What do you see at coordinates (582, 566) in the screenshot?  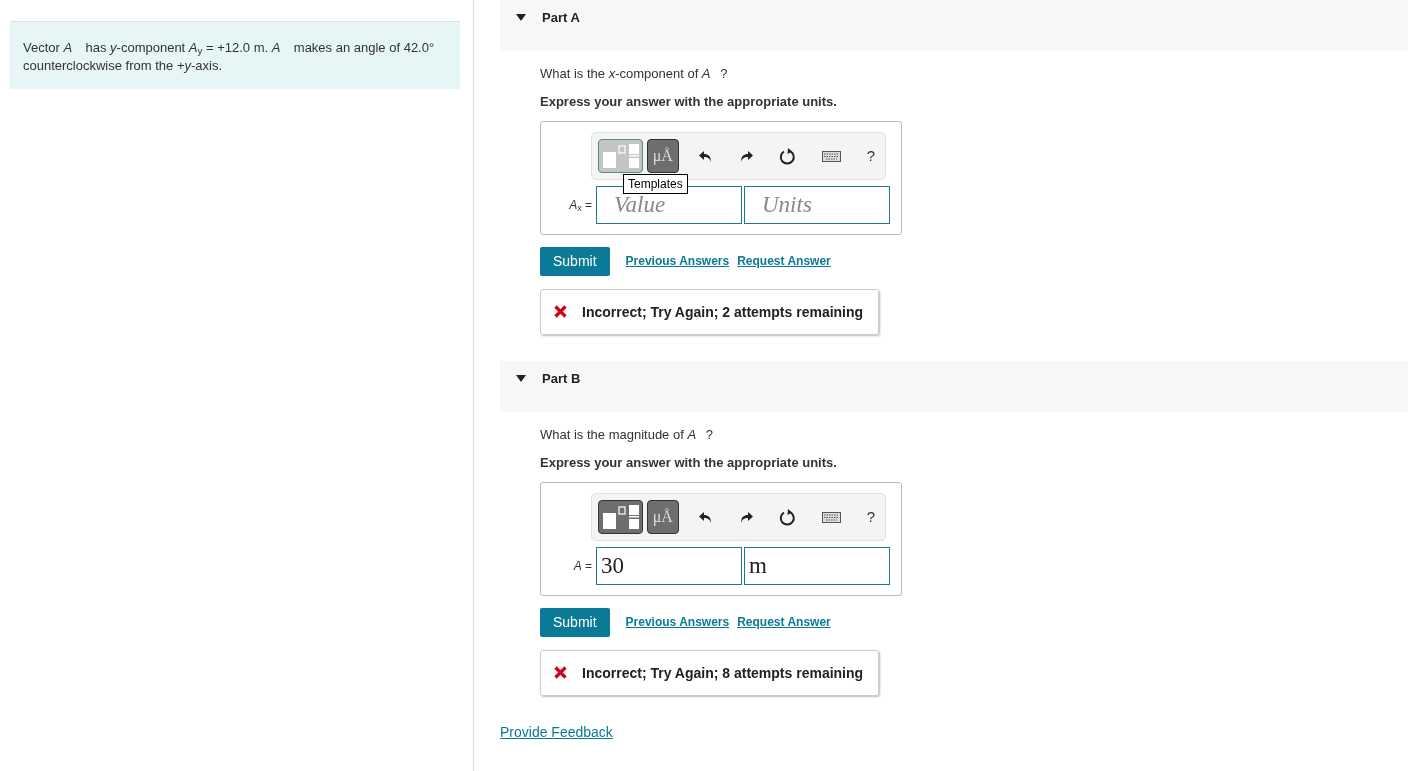 I see `answer-label: A =` at bounding box center [582, 566].